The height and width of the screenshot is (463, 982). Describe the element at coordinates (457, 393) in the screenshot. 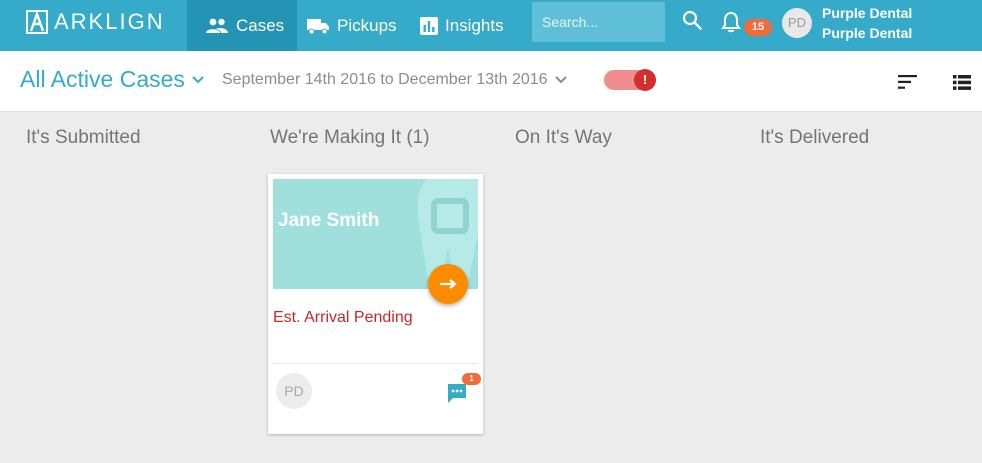

I see `chat-icon` at that location.